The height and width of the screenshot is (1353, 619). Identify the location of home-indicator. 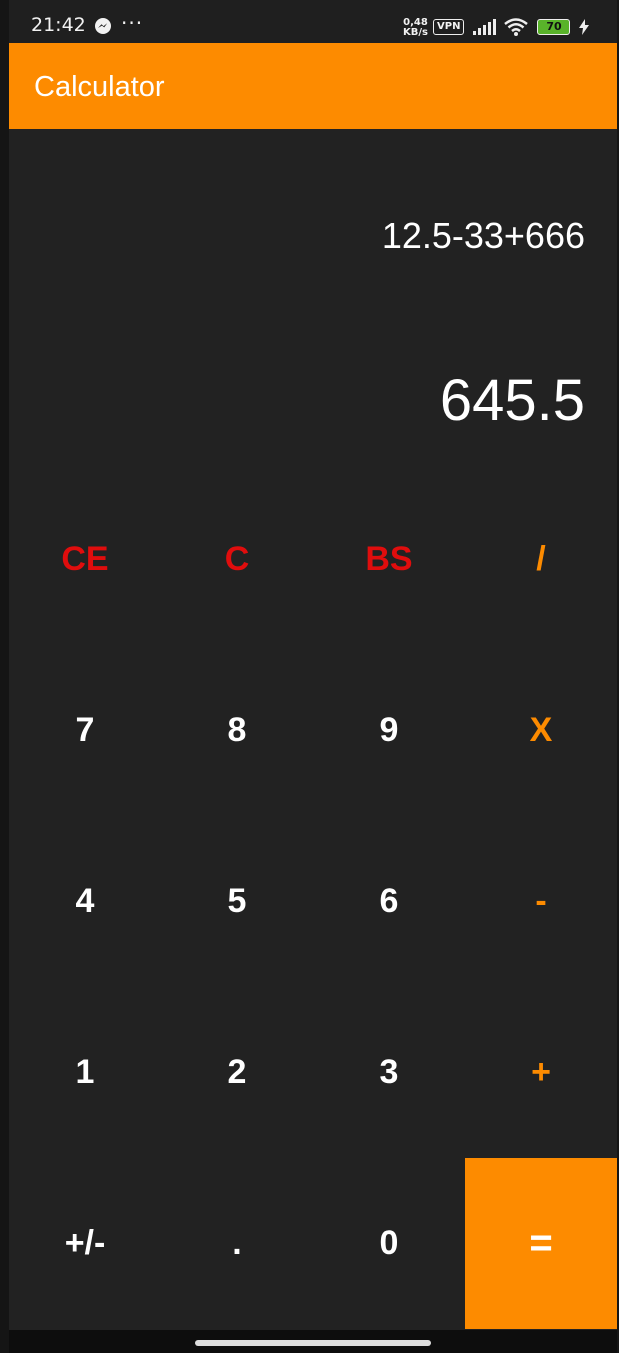
(313, 1343).